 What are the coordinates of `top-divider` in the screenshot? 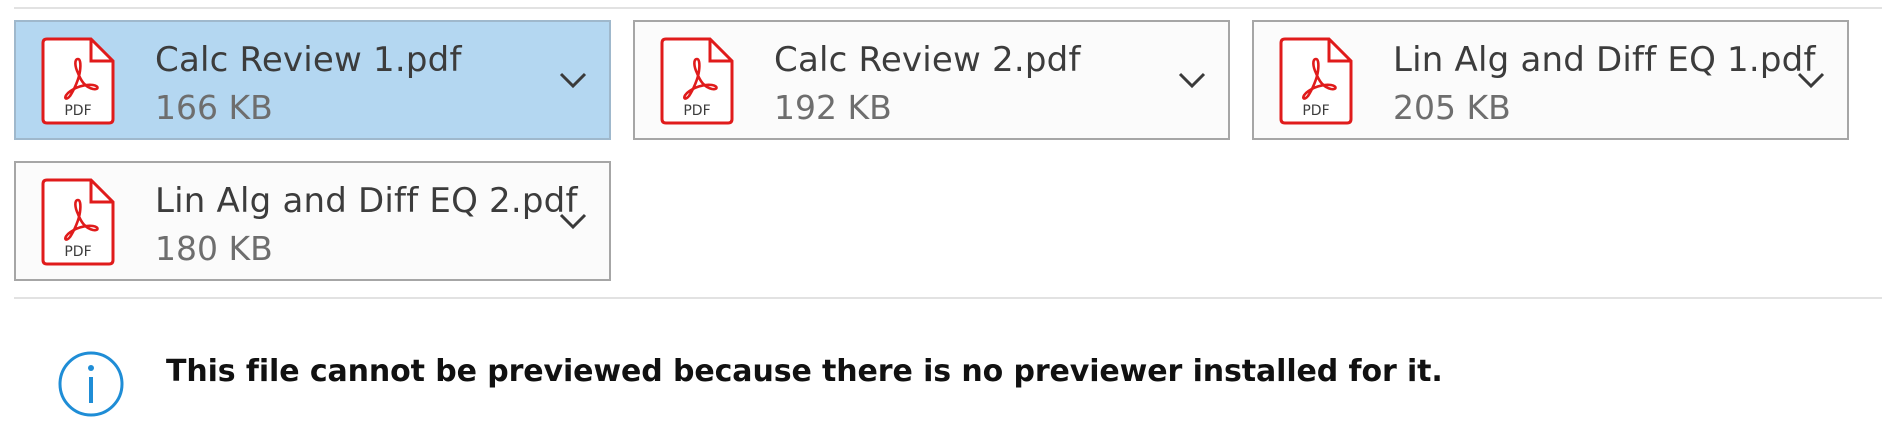 It's located at (948, 8).